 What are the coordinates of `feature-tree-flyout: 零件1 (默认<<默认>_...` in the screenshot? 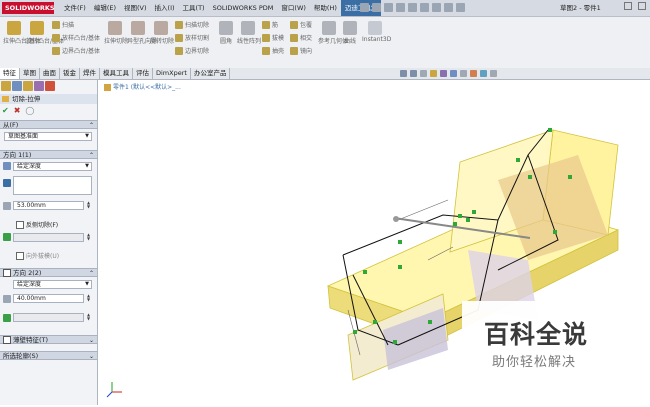 It's located at (142, 86).